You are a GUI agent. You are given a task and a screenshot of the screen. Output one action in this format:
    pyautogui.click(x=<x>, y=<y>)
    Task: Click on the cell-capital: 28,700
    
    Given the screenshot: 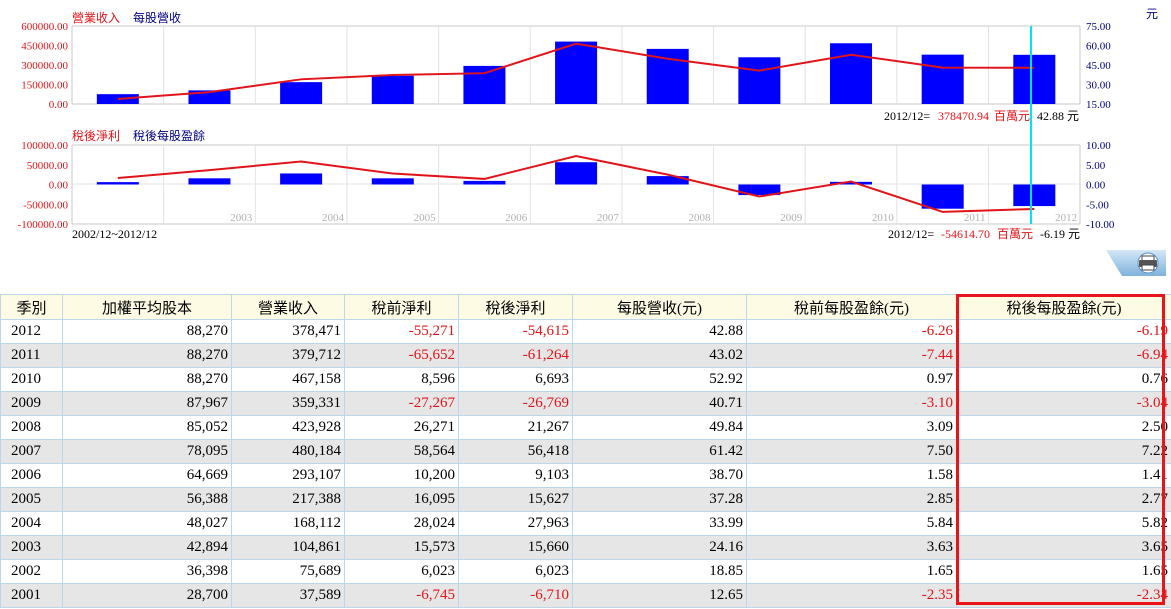 What is the action you would take?
    pyautogui.click(x=147, y=595)
    